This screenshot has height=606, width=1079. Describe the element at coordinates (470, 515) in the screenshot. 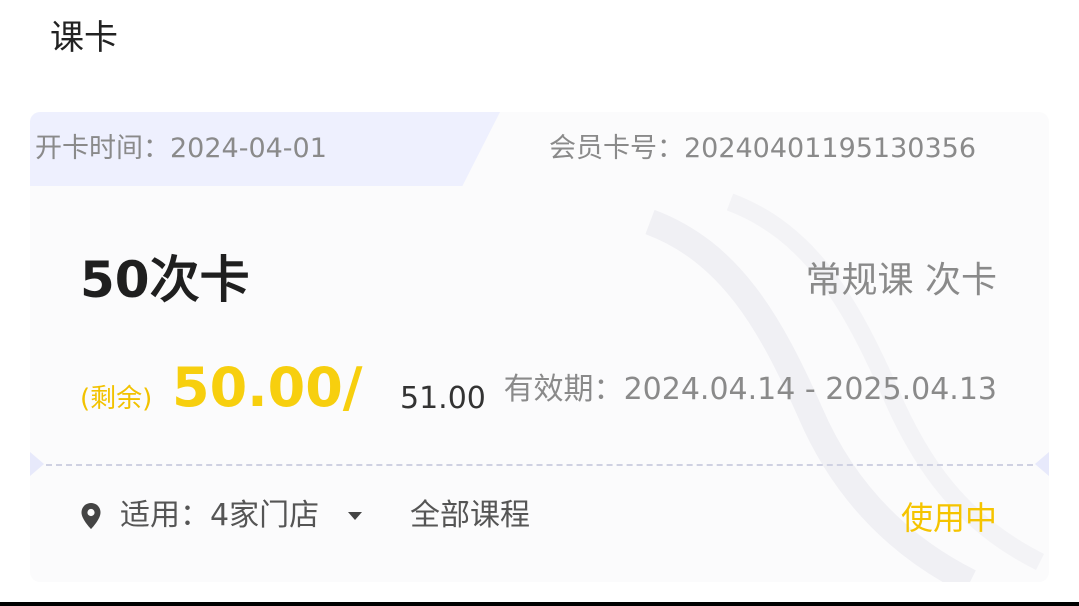

I see `courses-scope: 全部课程` at that location.